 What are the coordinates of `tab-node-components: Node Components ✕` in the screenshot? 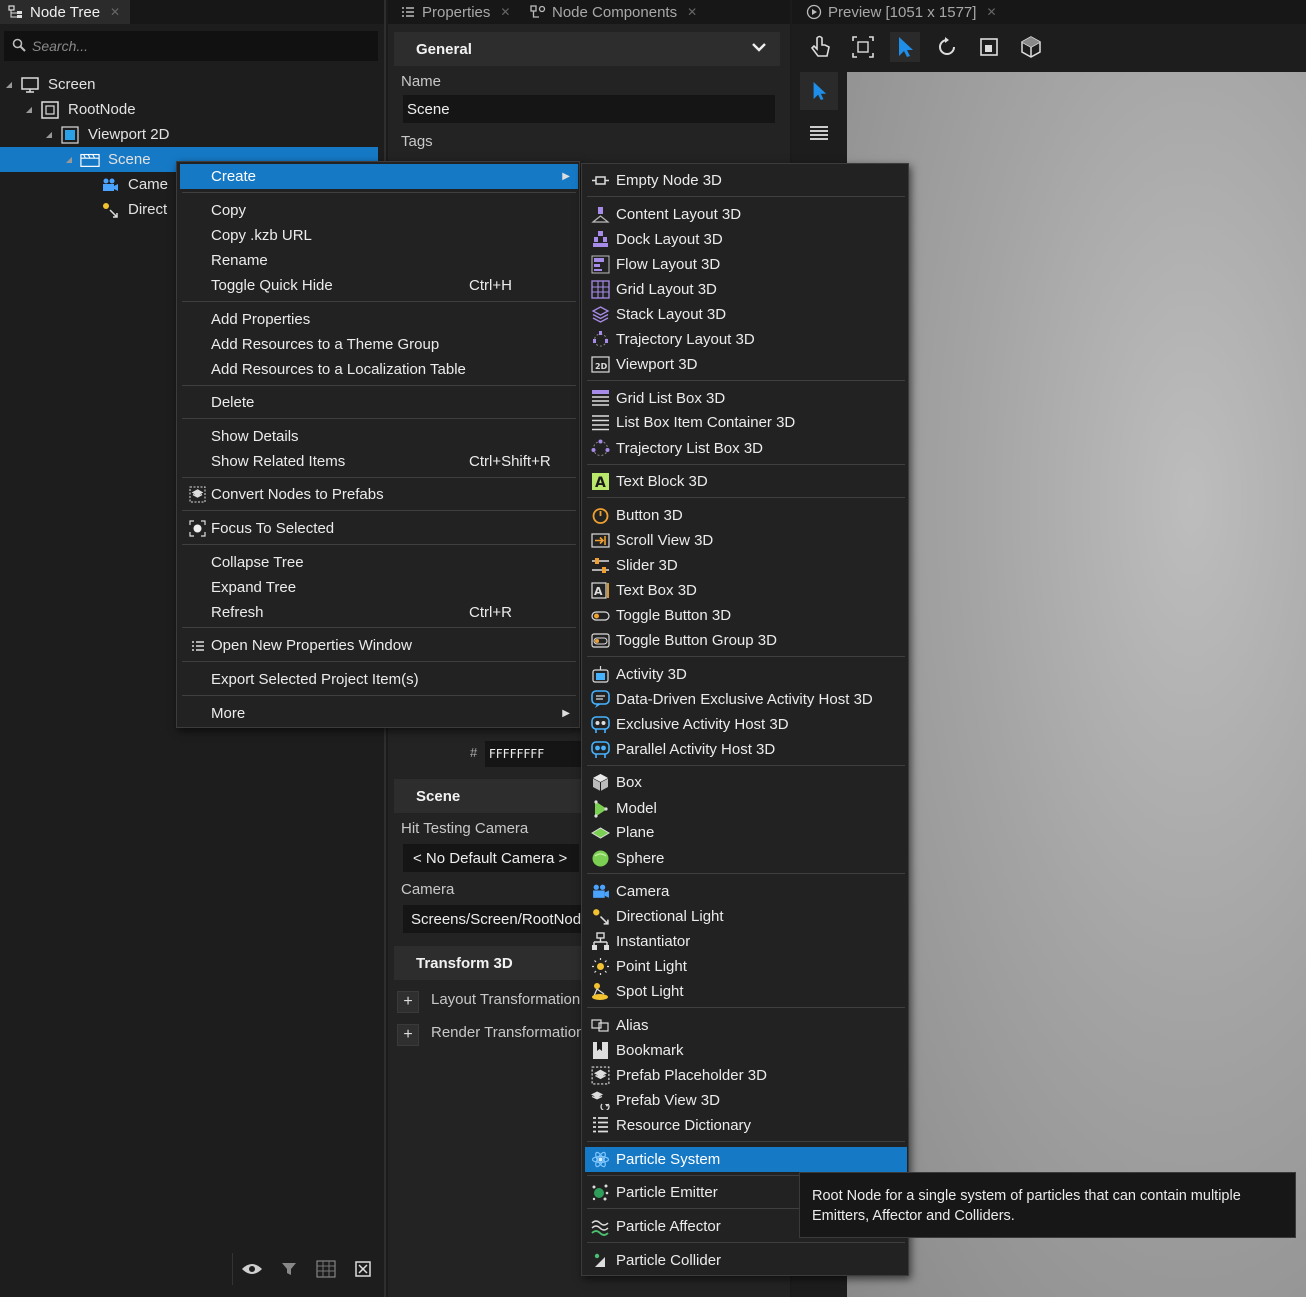 It's located at (613, 12).